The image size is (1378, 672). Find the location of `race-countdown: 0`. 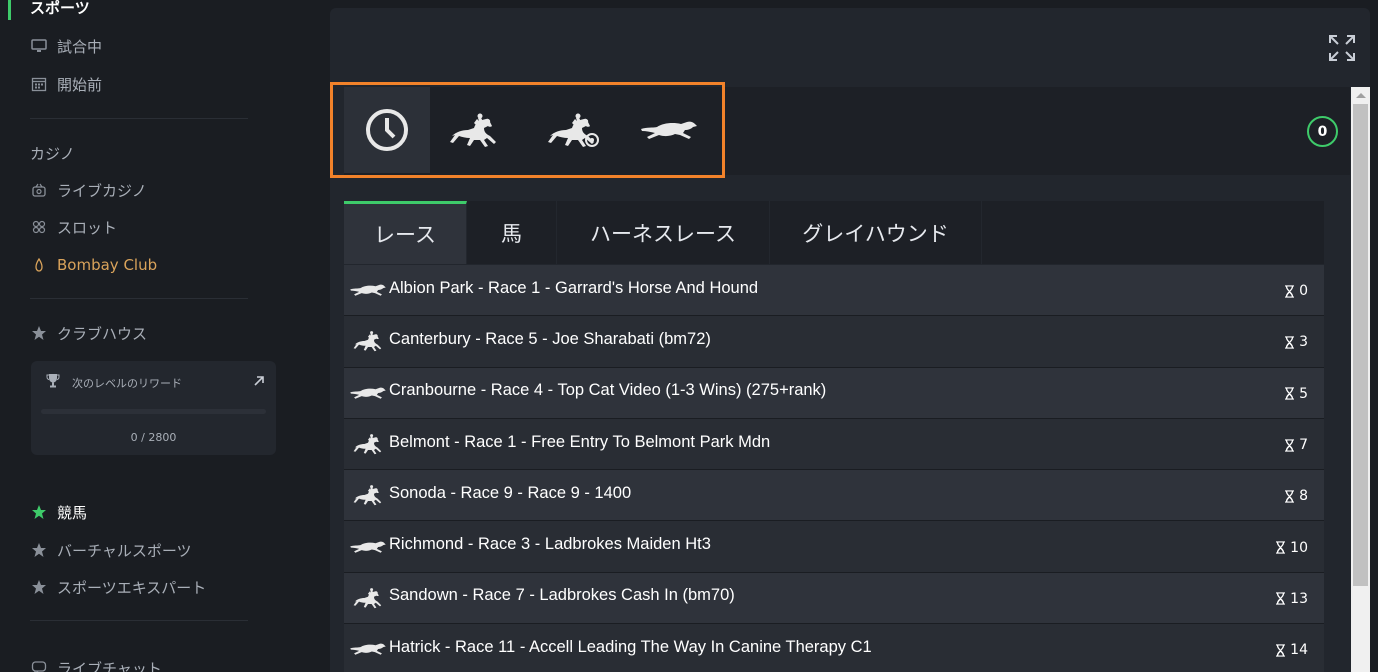

race-countdown: 0 is located at coordinates (1296, 291).